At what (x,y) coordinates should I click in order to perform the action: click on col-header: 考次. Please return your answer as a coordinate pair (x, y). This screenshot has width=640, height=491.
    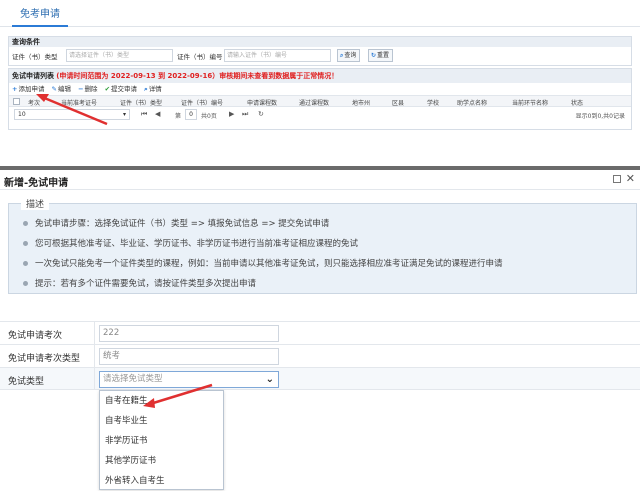
    Looking at the image, I should click on (34, 102).